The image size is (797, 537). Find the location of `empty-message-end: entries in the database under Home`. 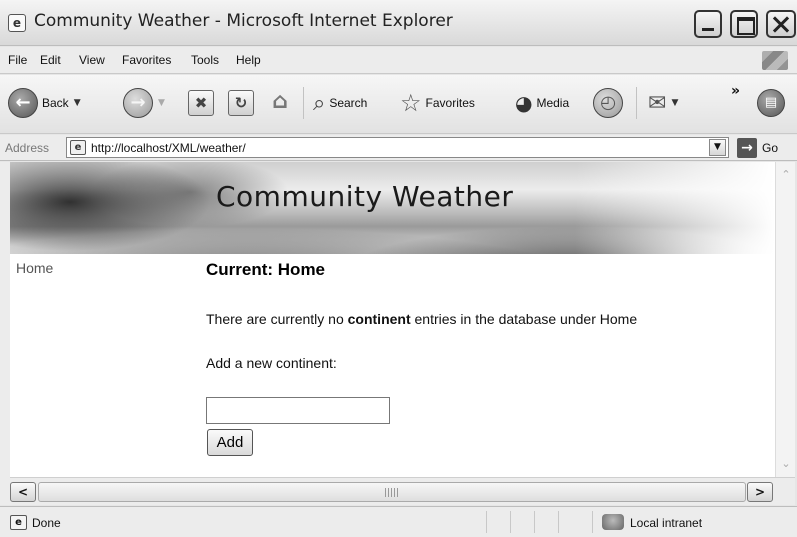

empty-message-end: entries in the database under Home is located at coordinates (524, 319).